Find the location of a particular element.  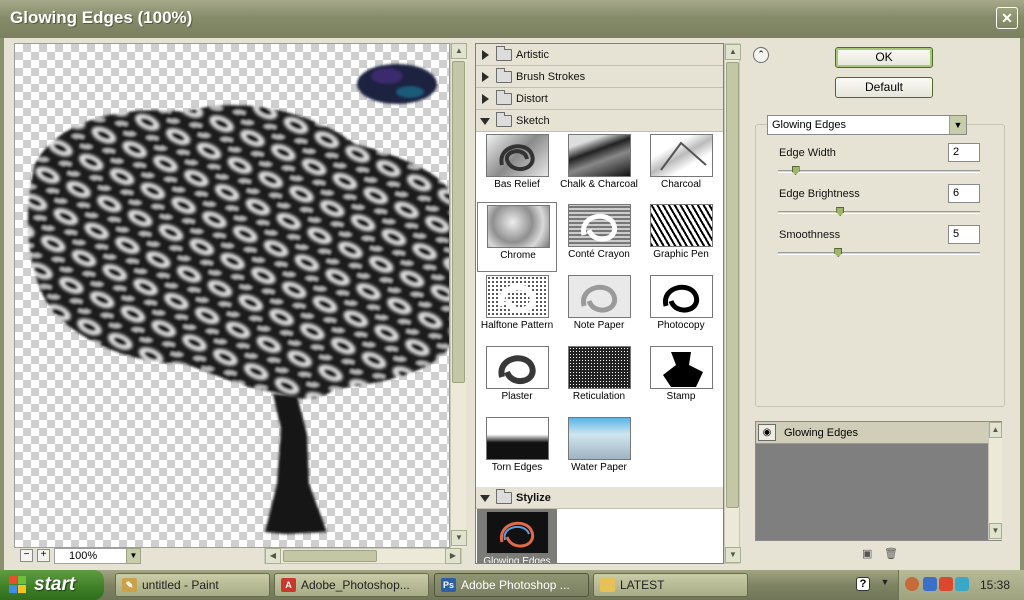

category-stylize: Stylize is located at coordinates (599, 498).